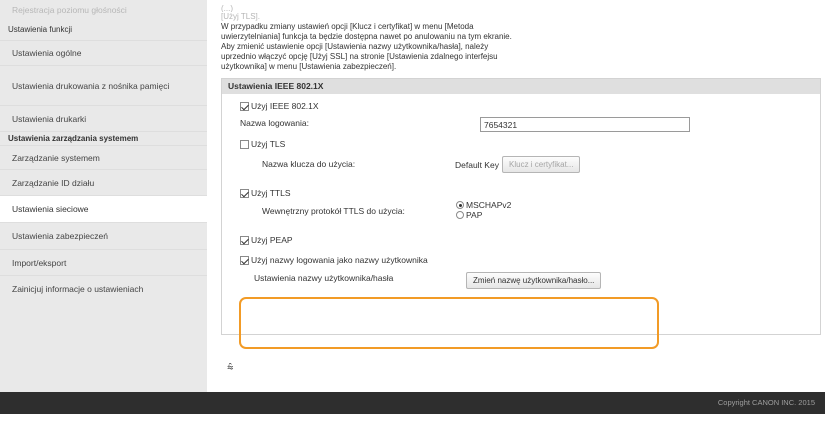 This screenshot has height=430, width=825. I want to click on section-title: Ustawienia IEEE 802.1X, so click(521, 86).